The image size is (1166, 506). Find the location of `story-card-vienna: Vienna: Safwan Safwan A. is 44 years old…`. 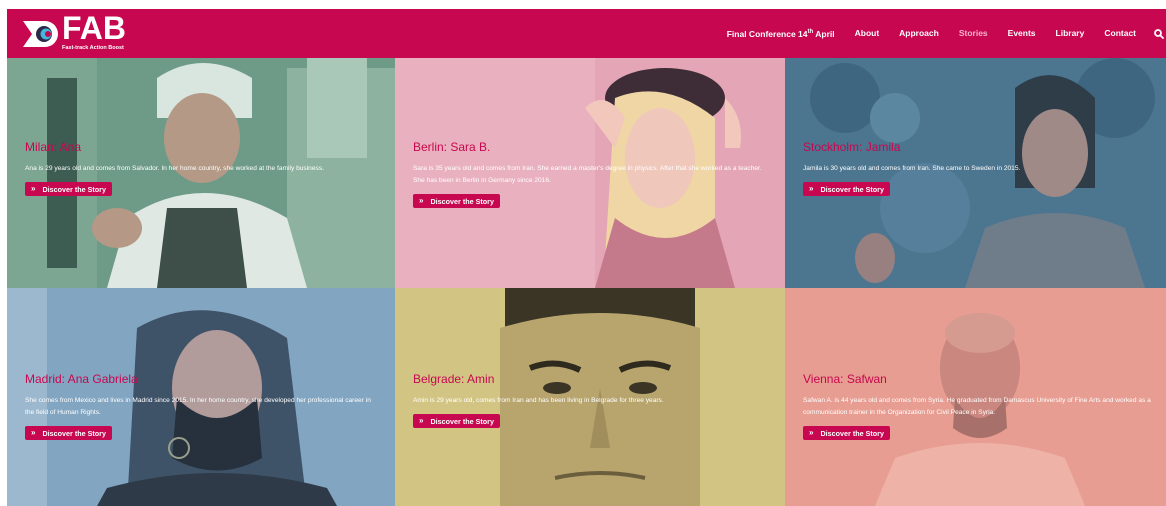

story-card-vienna: Vienna: Safwan Safwan A. is 44 years old… is located at coordinates (975, 397).